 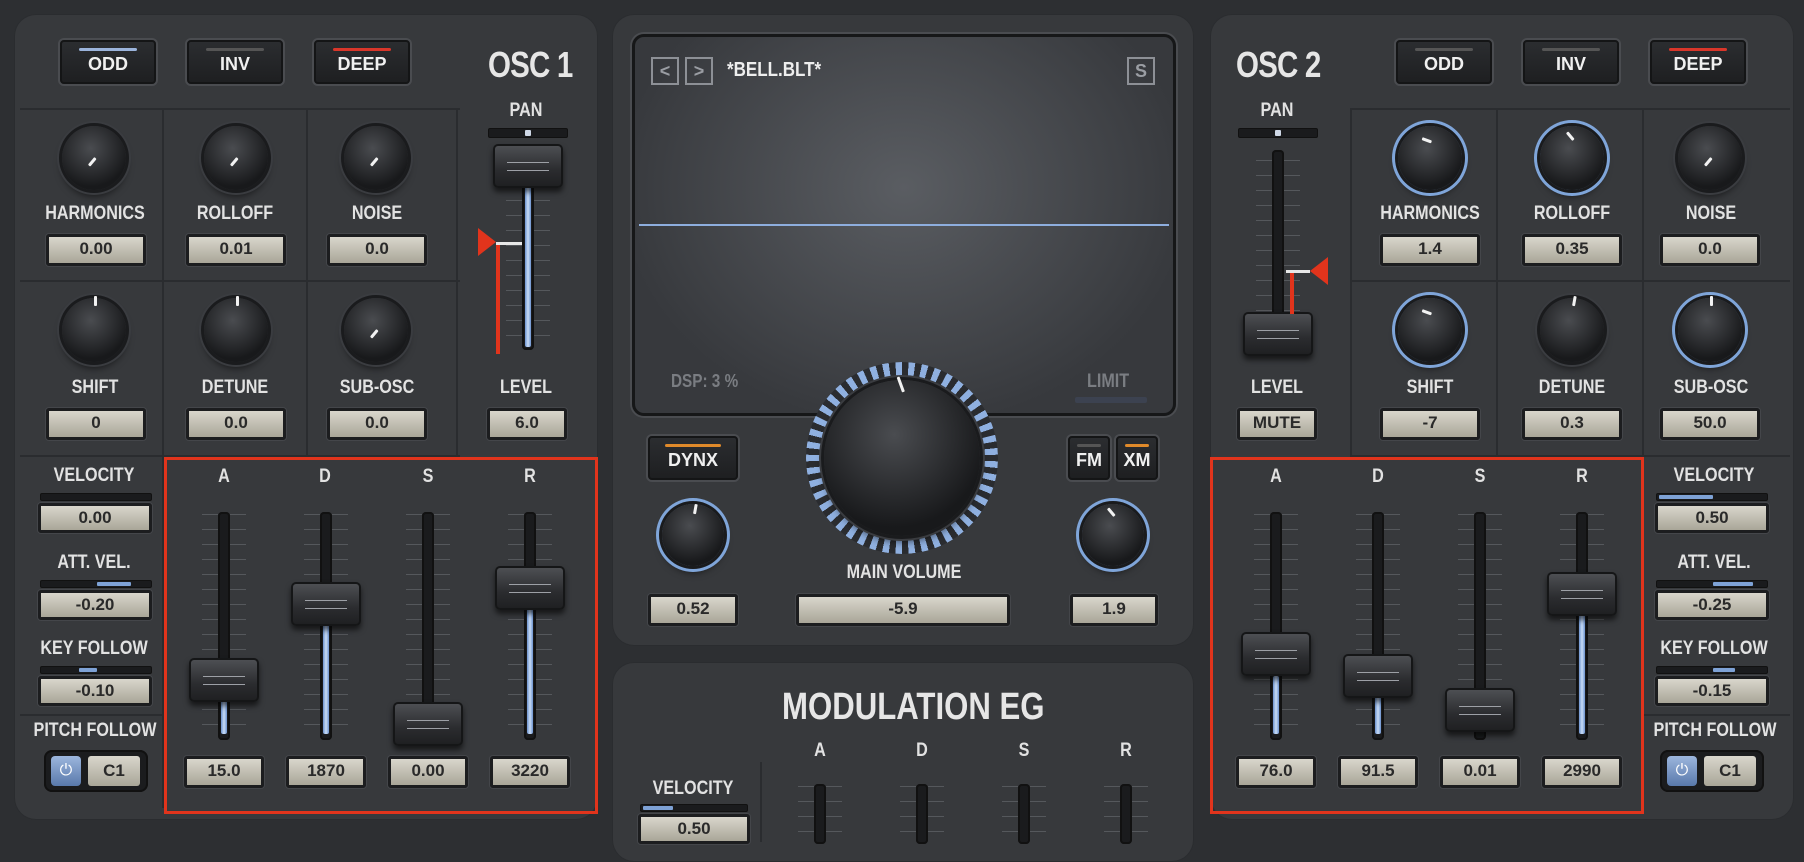 What do you see at coordinates (326, 604) in the screenshot?
I see `osc1-decay-fader` at bounding box center [326, 604].